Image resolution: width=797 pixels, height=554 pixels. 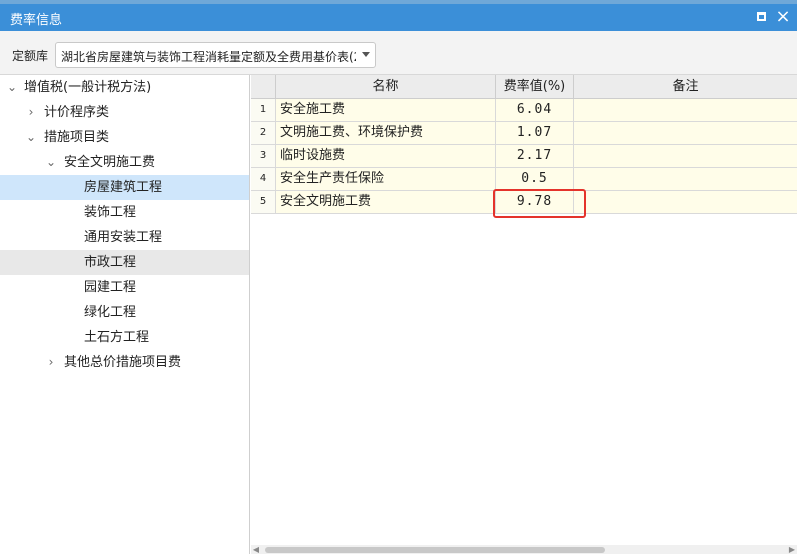 What do you see at coordinates (386, 110) in the screenshot?
I see `name-cell: 安全施工费` at bounding box center [386, 110].